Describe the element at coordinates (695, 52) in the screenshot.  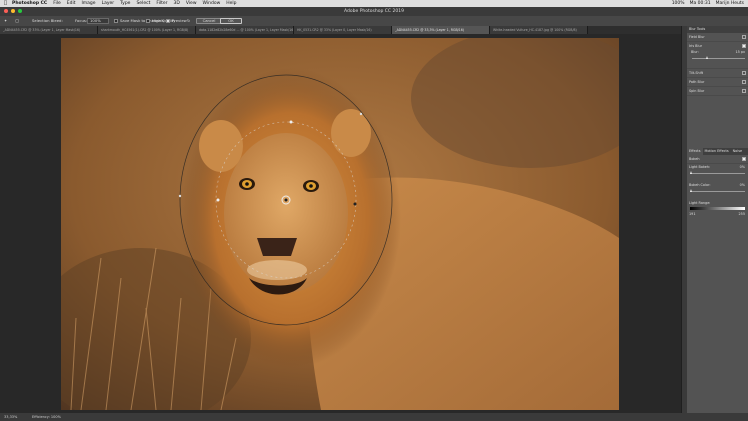
I see `blur-amount-label: Blur:` at that location.